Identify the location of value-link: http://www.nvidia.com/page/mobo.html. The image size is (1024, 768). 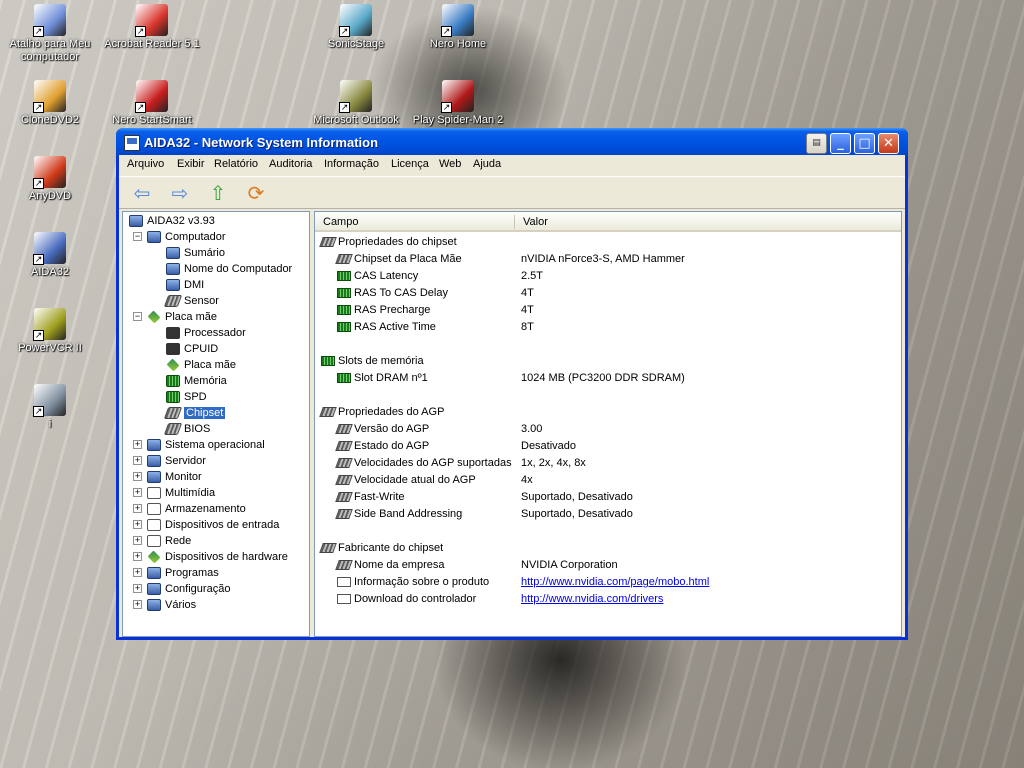
(615, 582).